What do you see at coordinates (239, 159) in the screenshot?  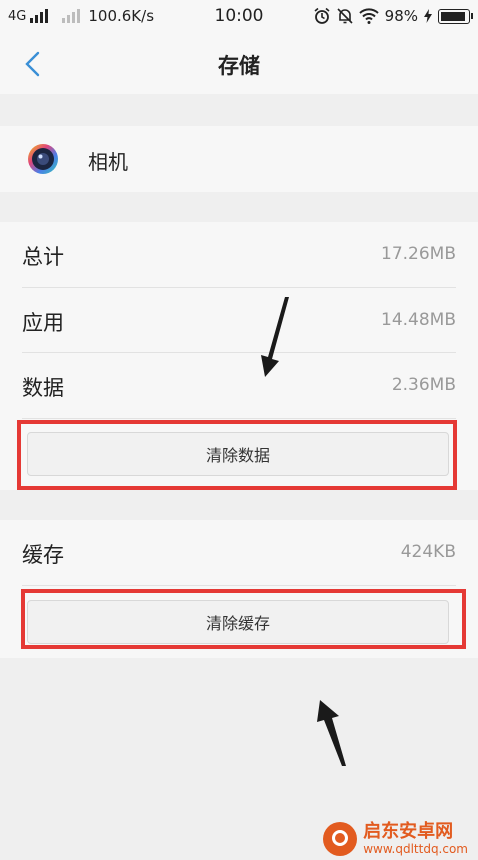 I see `app-info-row: 相机` at bounding box center [239, 159].